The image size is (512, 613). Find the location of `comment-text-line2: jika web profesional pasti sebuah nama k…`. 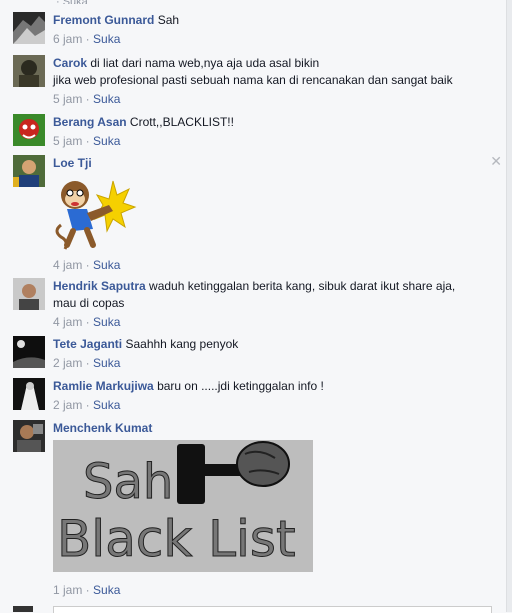

comment-text-line2: jika web profesional pasti sebuah nama k… is located at coordinates (253, 80).